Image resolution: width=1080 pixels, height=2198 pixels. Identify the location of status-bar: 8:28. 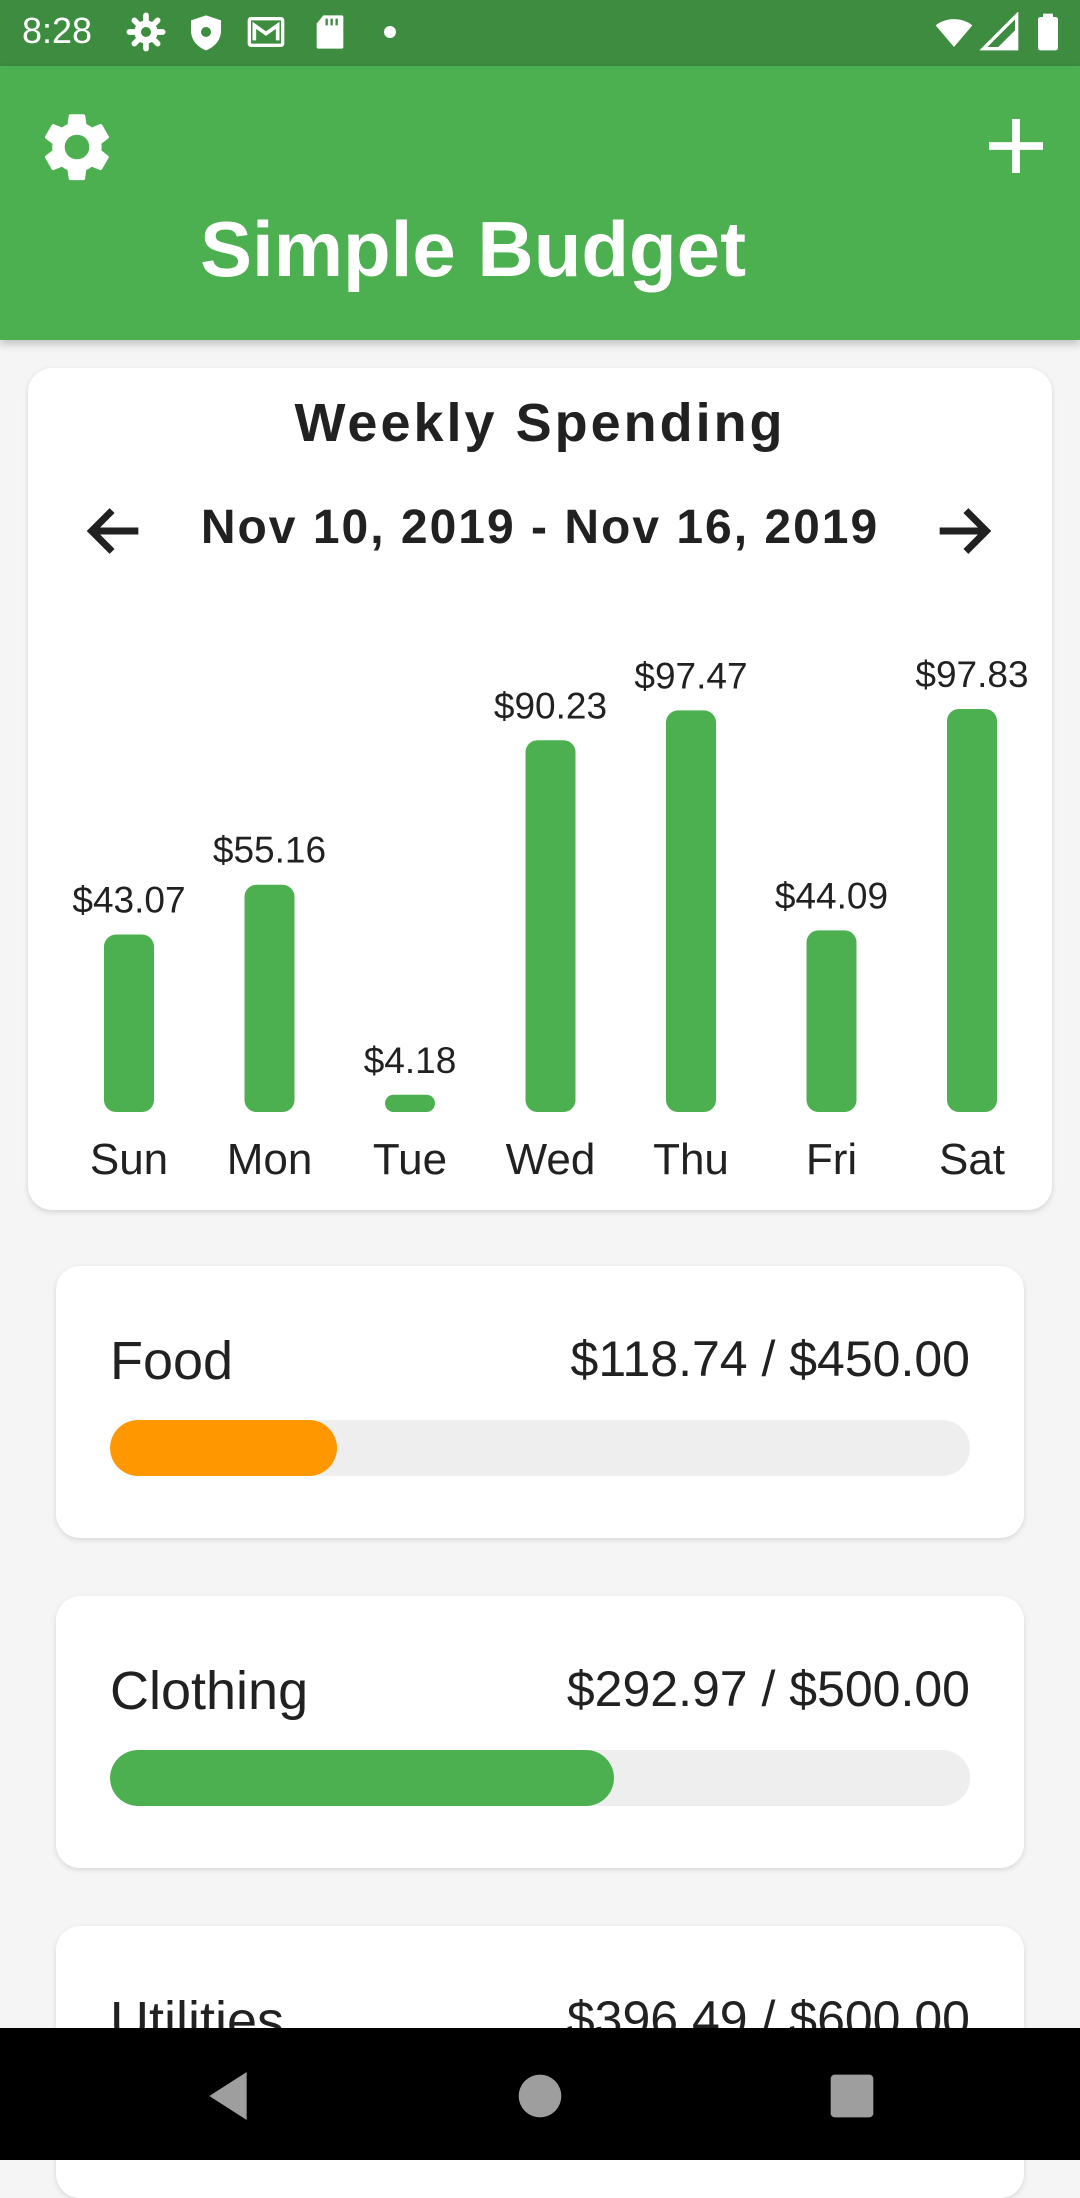
(540, 33).